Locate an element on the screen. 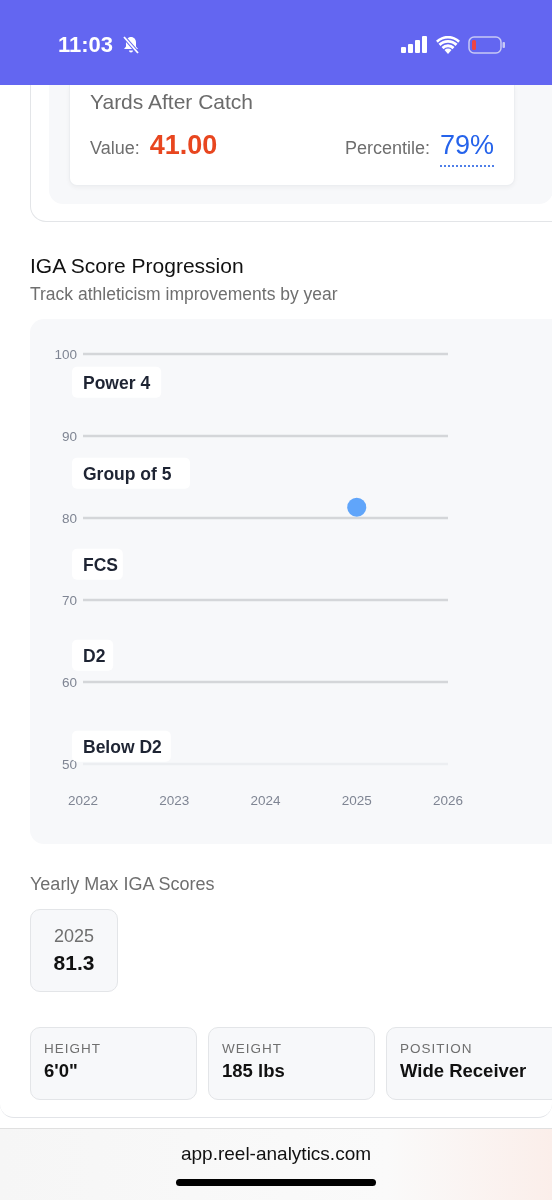 The image size is (552, 1200). annotation: D2 is located at coordinates (94, 655).